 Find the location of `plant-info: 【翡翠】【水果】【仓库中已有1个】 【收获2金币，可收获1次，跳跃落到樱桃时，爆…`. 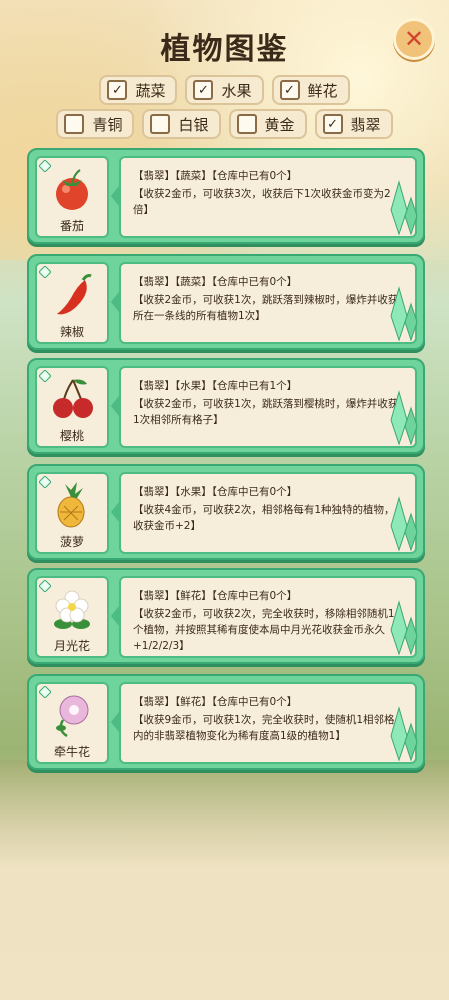

plant-info: 【翡翠】【水果】【仓库中已有1个】 【收获2金币，可收获1次，跳跃落到樱桃时，爆… is located at coordinates (268, 407).